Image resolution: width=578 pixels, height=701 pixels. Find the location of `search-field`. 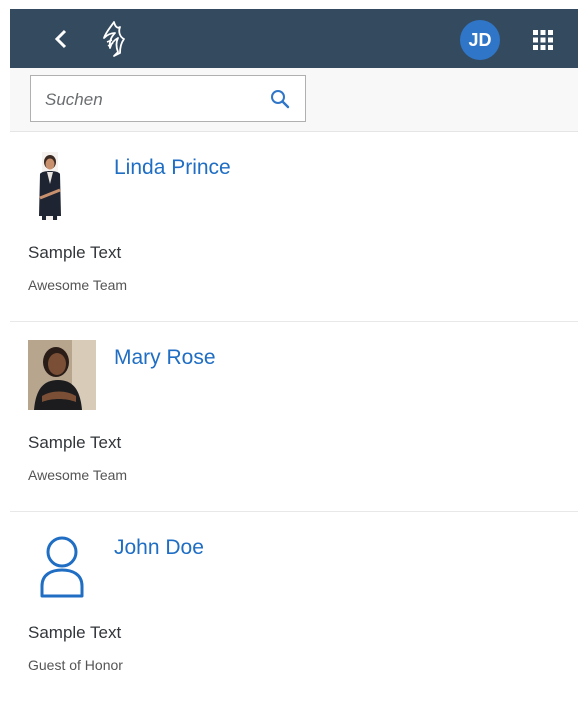

search-field is located at coordinates (168, 99).